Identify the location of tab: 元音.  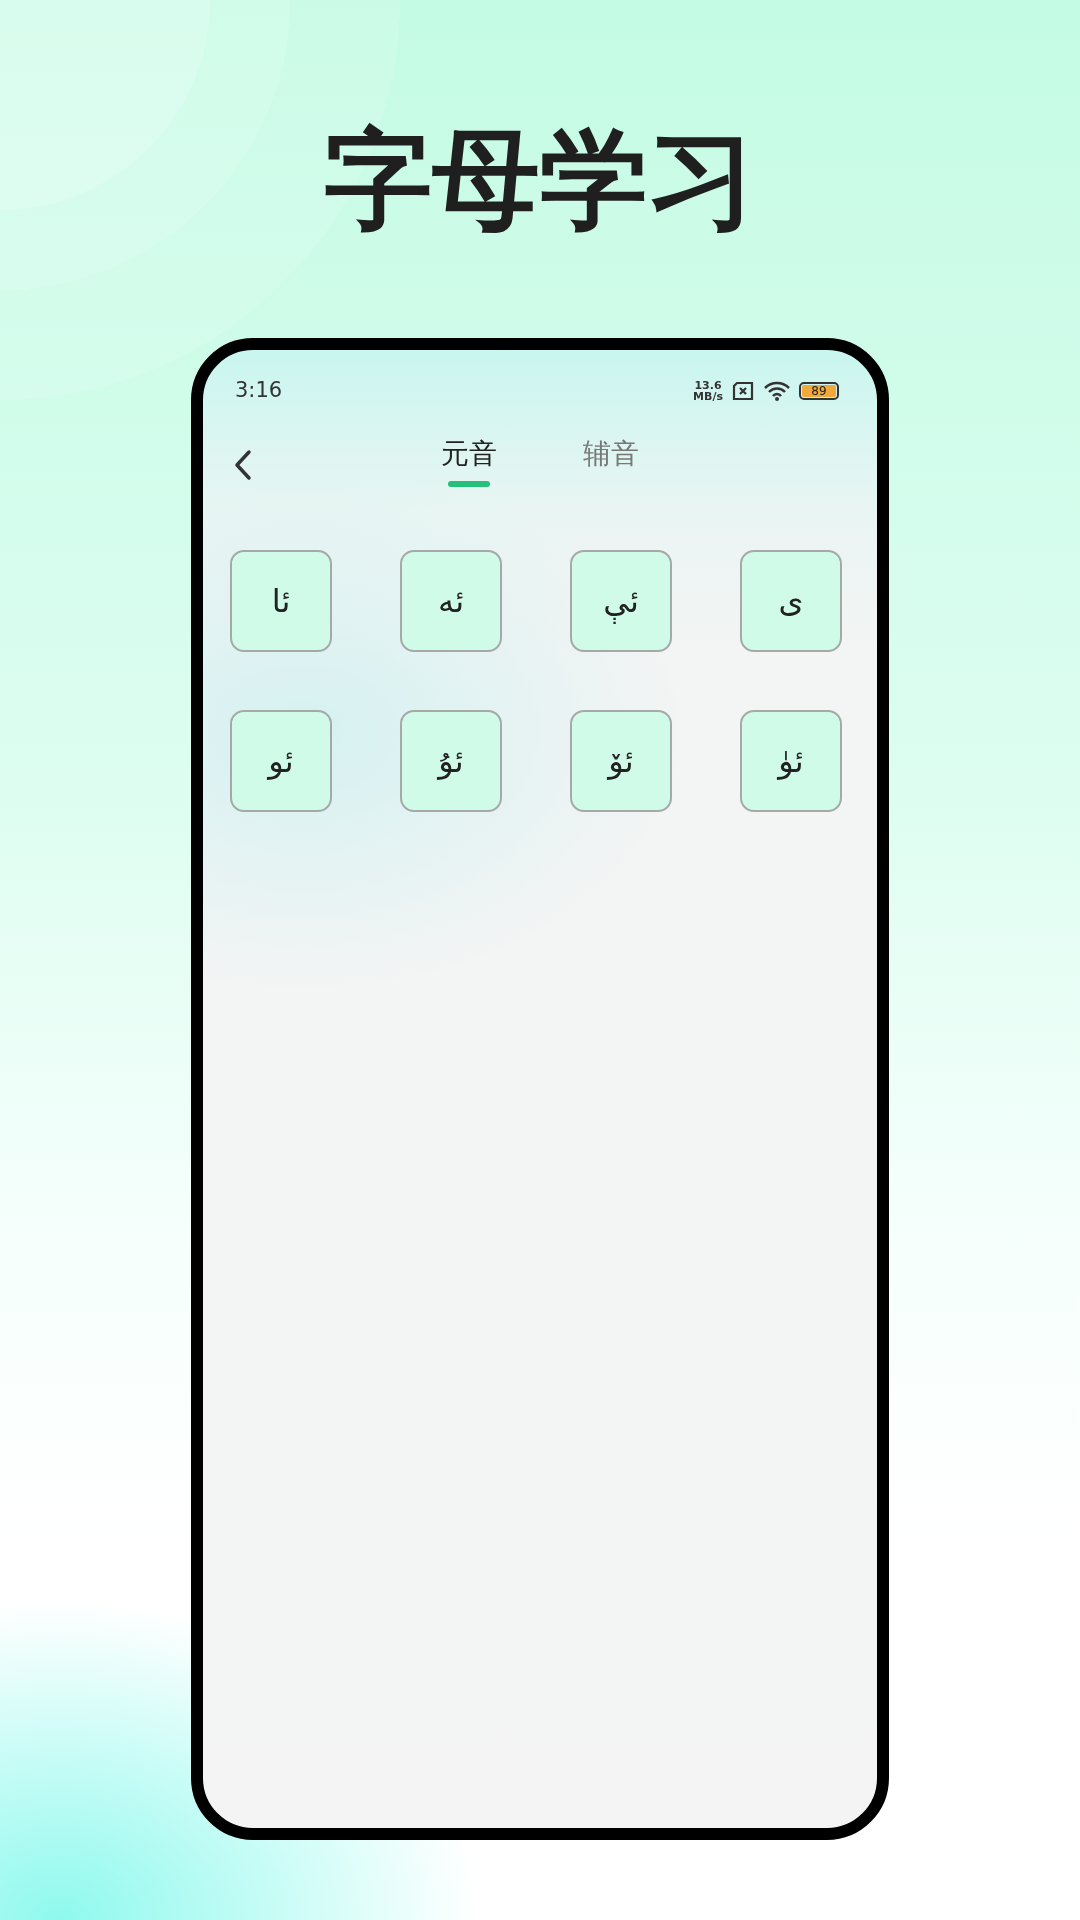
(469, 465).